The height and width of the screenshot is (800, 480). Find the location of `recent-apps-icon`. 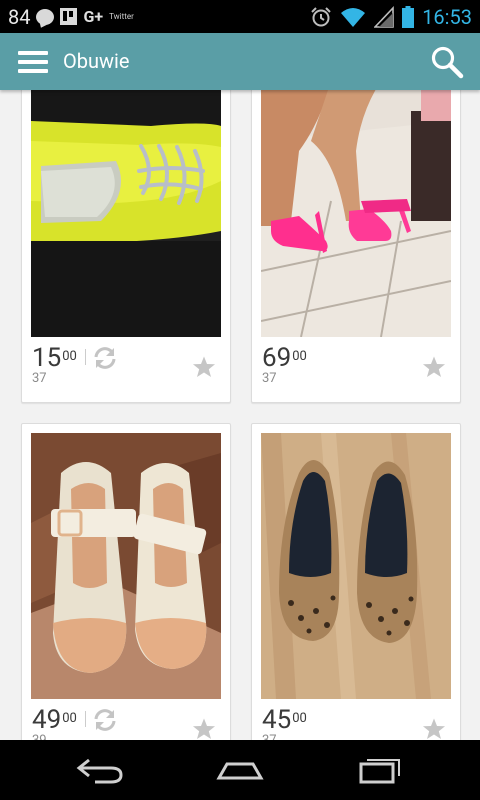

recent-apps-icon is located at coordinates (380, 770).